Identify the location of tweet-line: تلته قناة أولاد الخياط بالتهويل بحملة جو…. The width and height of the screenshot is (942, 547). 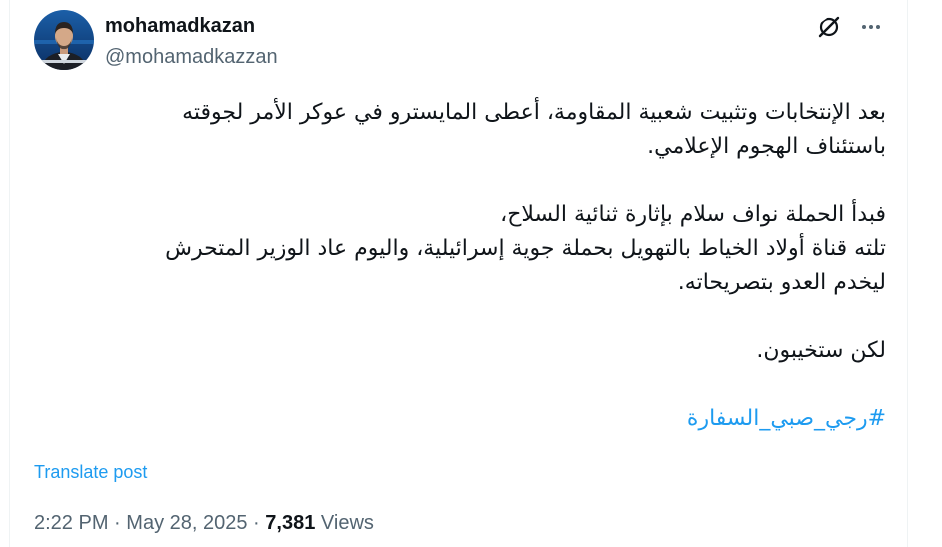
(525, 248).